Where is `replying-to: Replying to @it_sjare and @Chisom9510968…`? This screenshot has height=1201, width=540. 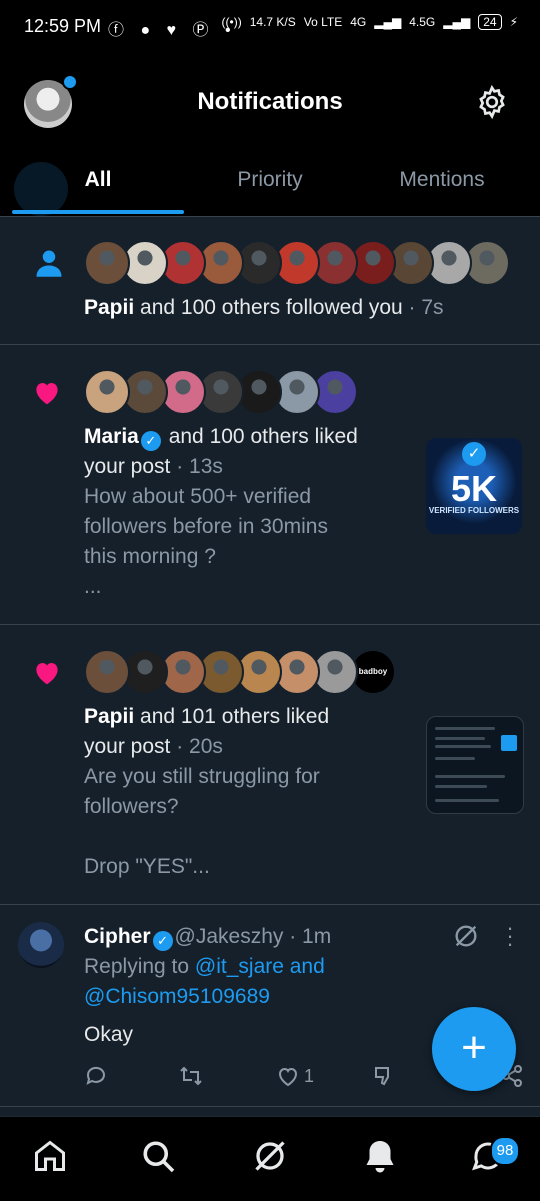
replying-to: Replying to @it_sjare and @Chisom9510968… is located at coordinates (264, 982).